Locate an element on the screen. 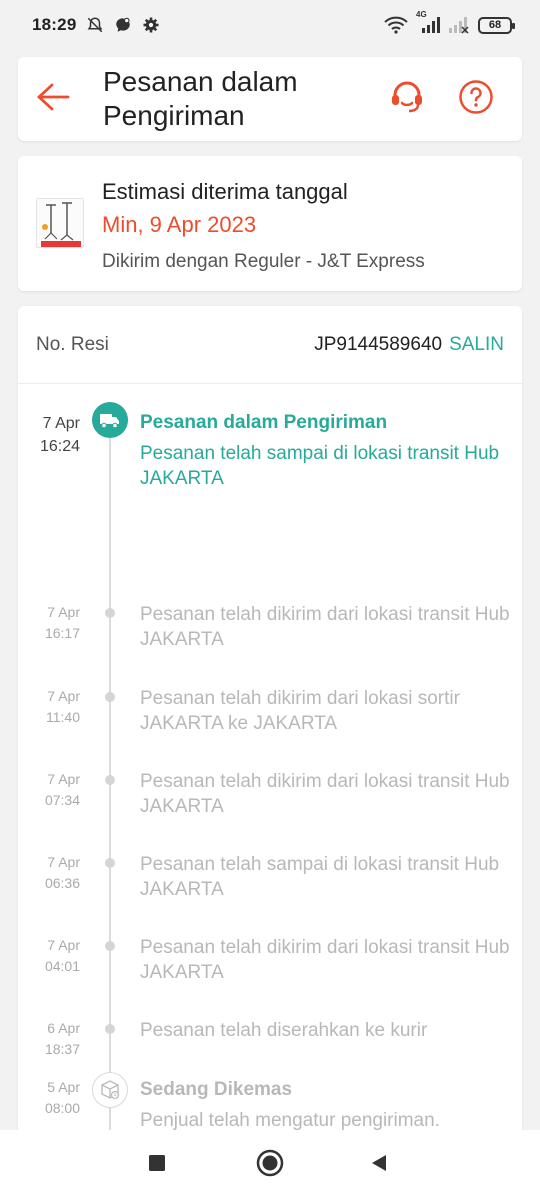 This screenshot has height=1200, width=540. back-nav-button is located at coordinates (379, 1165).